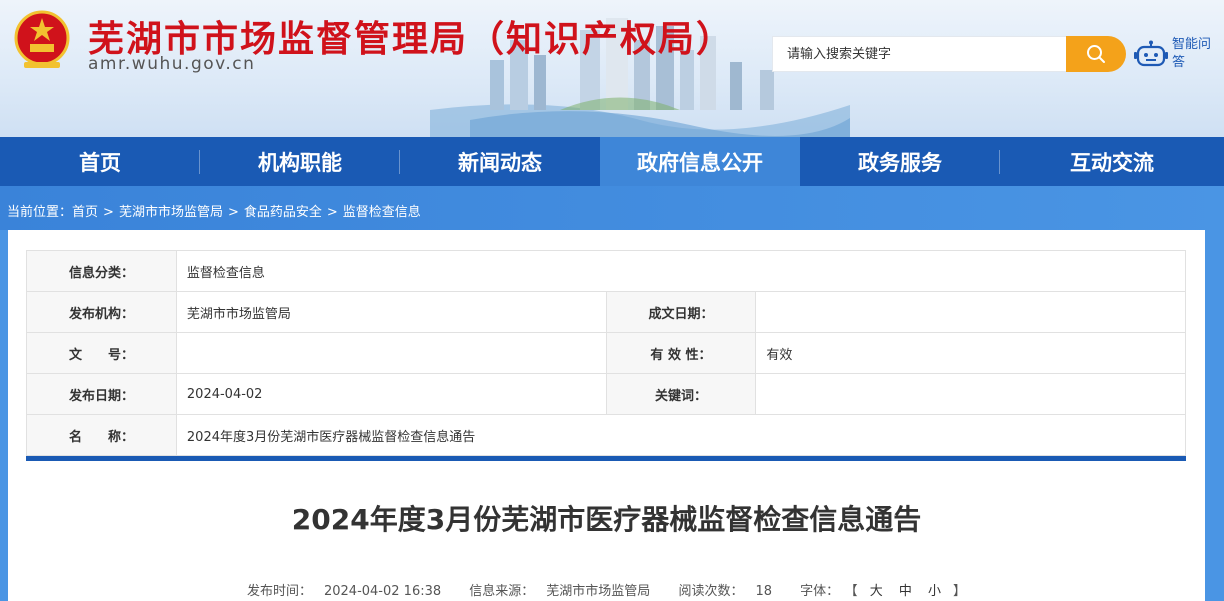  I want to click on created-date-label: 成文日期：, so click(681, 312).